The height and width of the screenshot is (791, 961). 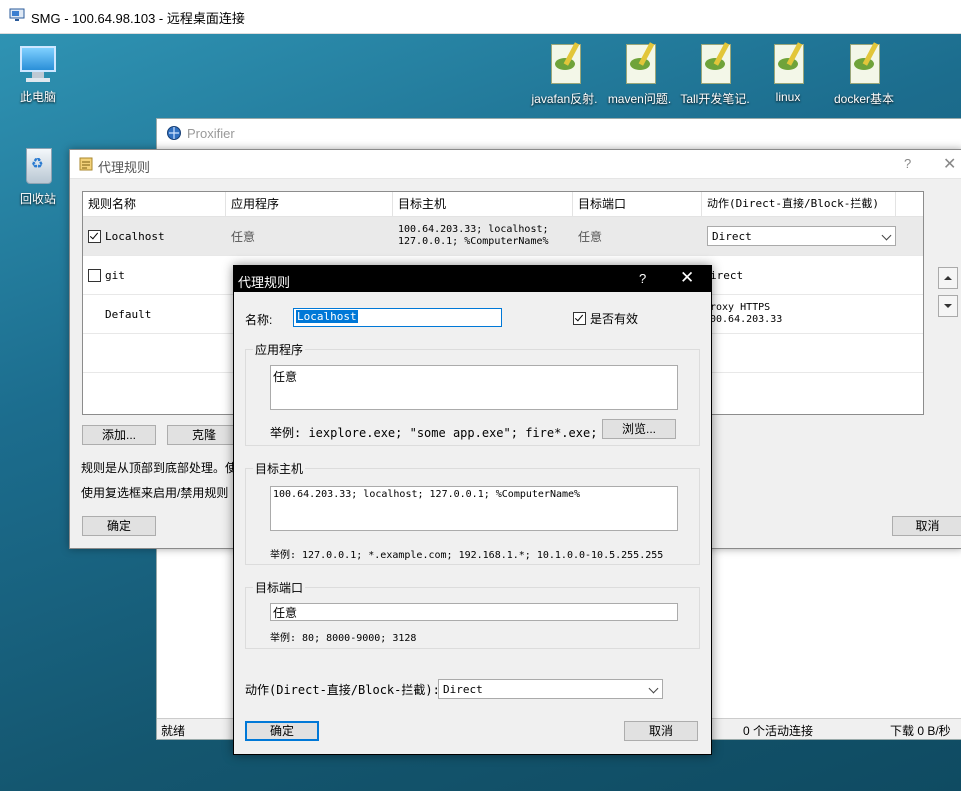 What do you see at coordinates (37, 199) in the screenshot?
I see `desktop-icon-label: 回收站` at bounding box center [37, 199].